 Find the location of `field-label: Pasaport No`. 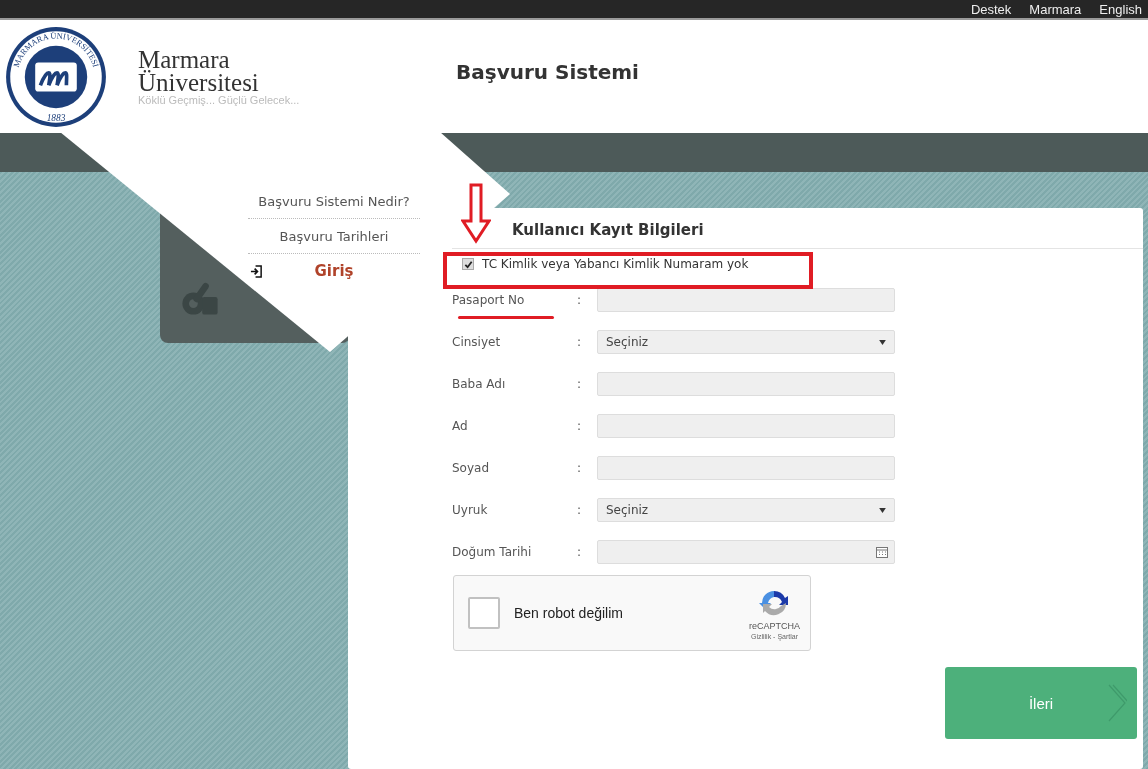

field-label: Pasaport No is located at coordinates (489, 300).